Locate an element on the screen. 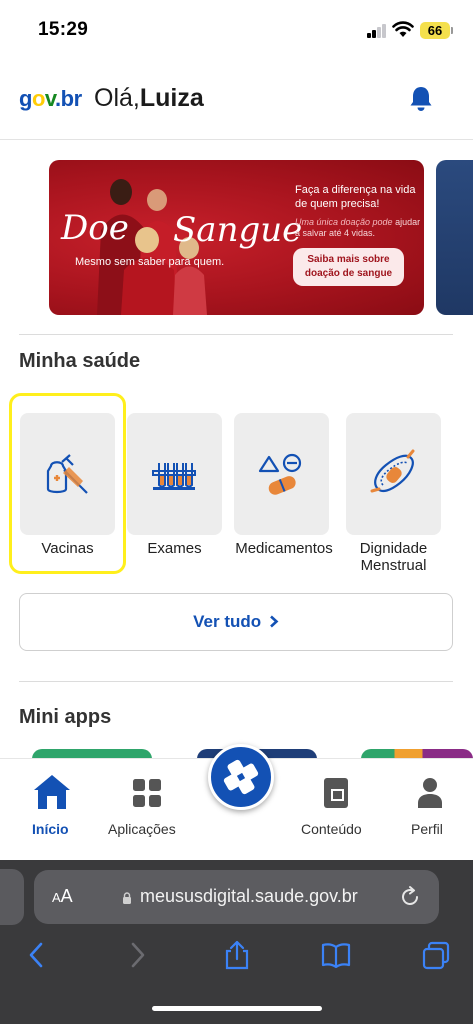 The width and height of the screenshot is (473, 1024). banner-tagline: Mesmo sem saber para quem. is located at coordinates (150, 262).